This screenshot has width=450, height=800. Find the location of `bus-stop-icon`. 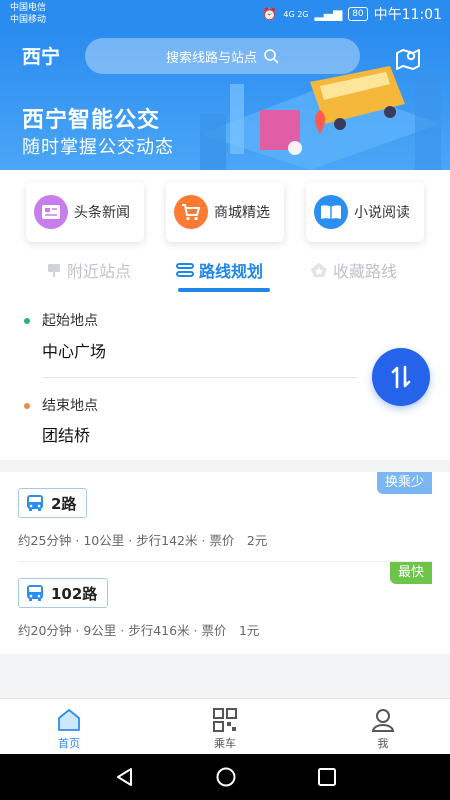

bus-stop-icon is located at coordinates (54, 270).